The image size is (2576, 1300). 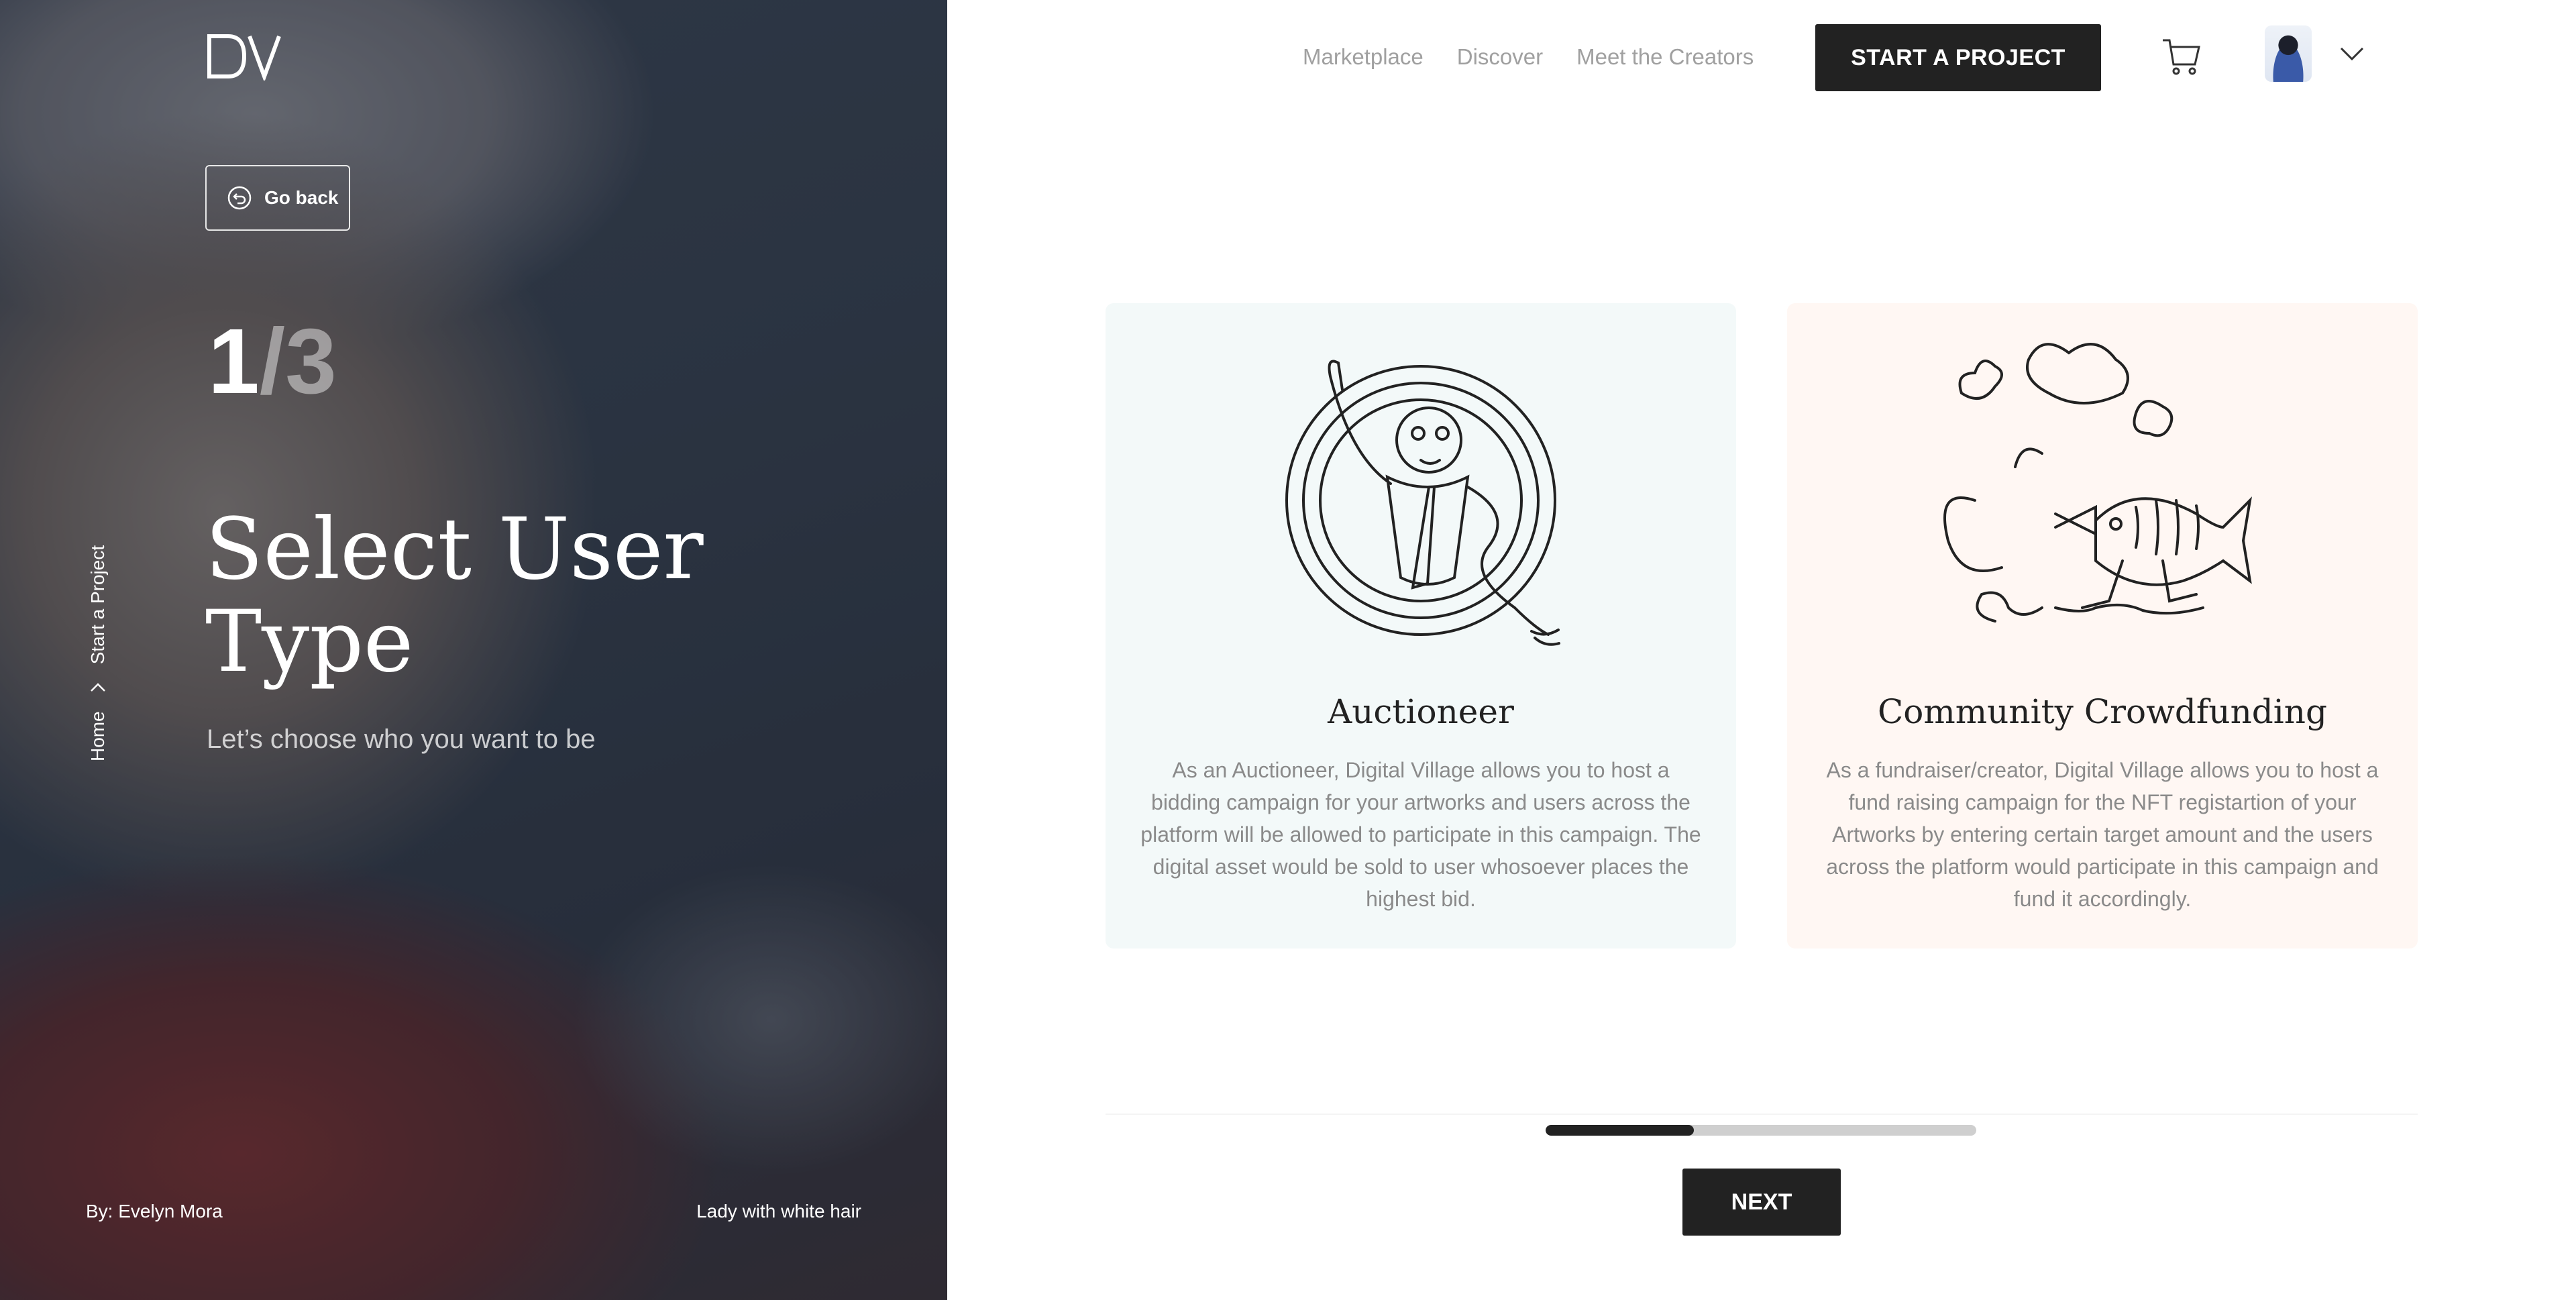 What do you see at coordinates (1500, 57) in the screenshot?
I see `nav-discover: Discover` at bounding box center [1500, 57].